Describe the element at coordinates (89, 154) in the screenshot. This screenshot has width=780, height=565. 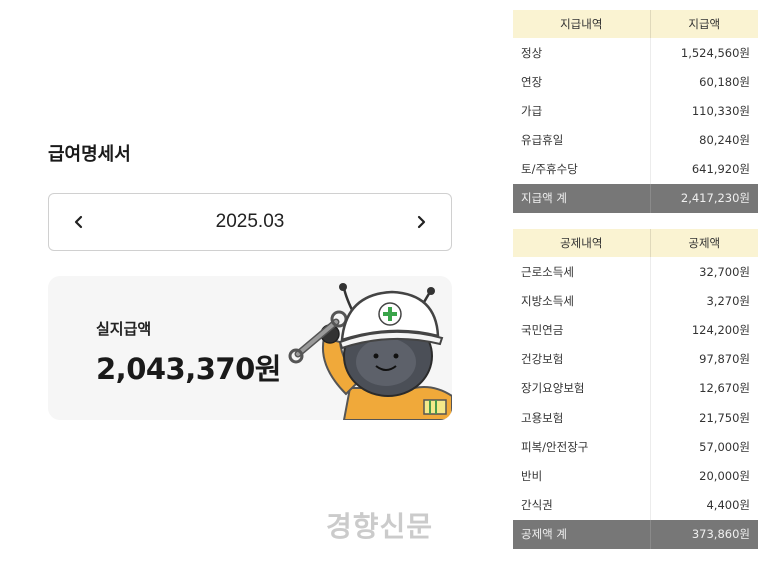
I see `page-title: 급여명세서` at that location.